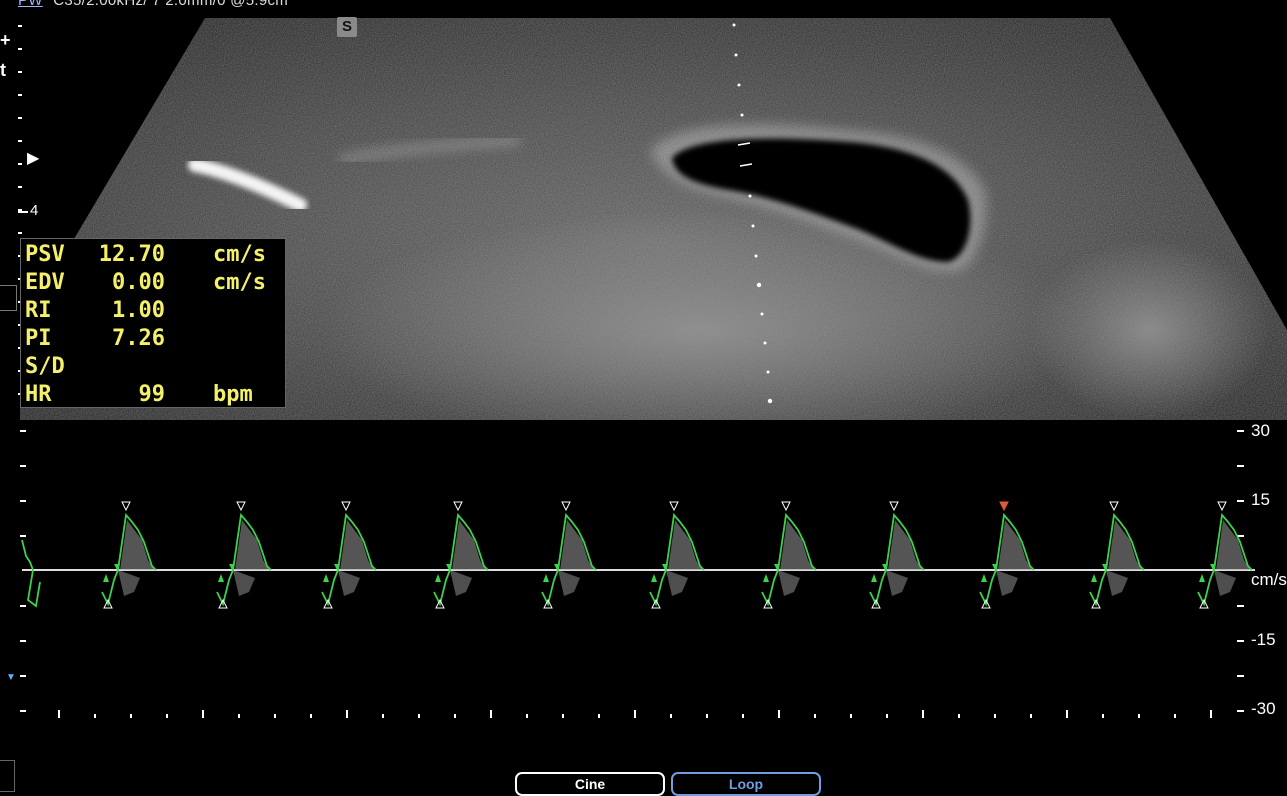 The height and width of the screenshot is (796, 1287). What do you see at coordinates (155, 367) in the screenshot?
I see `measurement-row: S/D` at bounding box center [155, 367].